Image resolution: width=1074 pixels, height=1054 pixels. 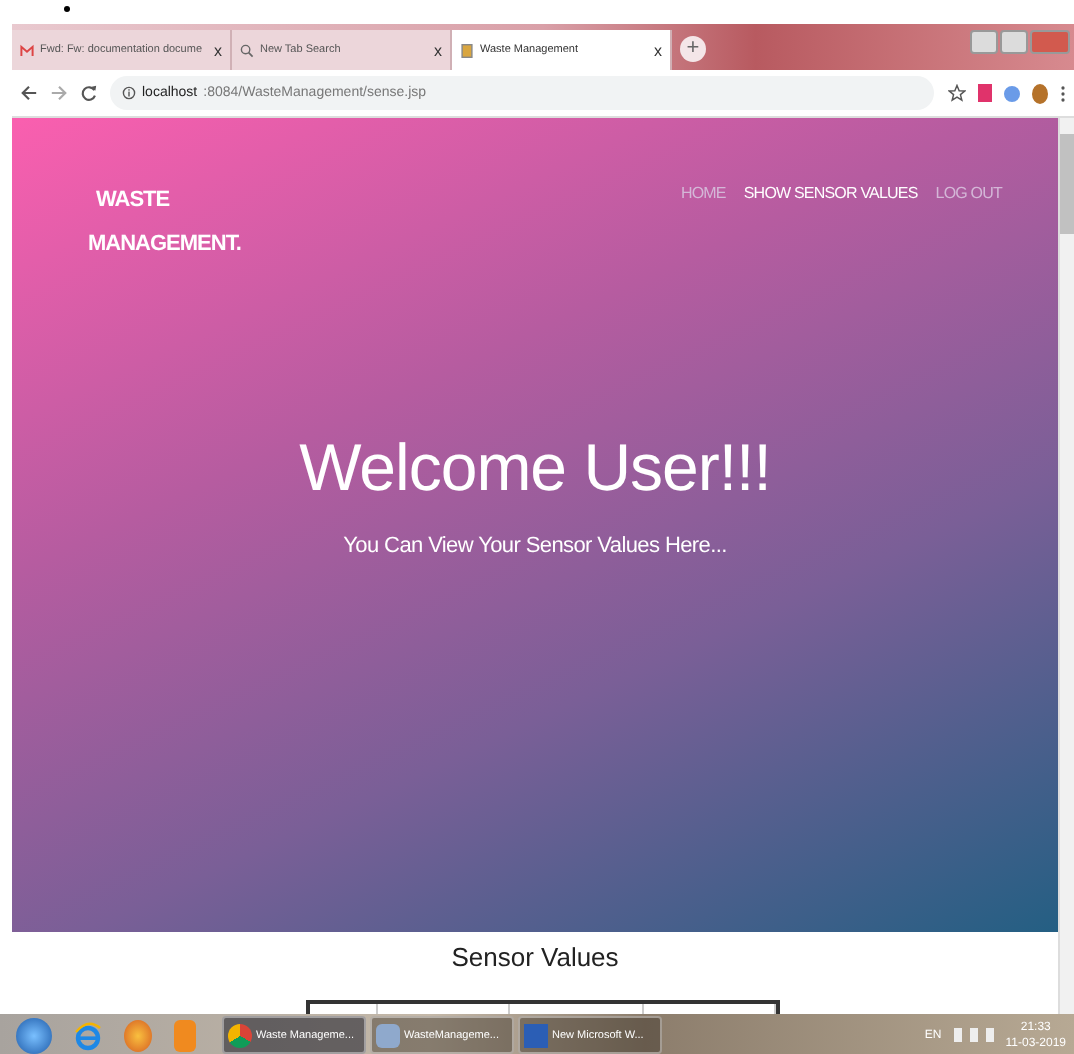 I want to click on menu-icon, so click(x=1063, y=93).